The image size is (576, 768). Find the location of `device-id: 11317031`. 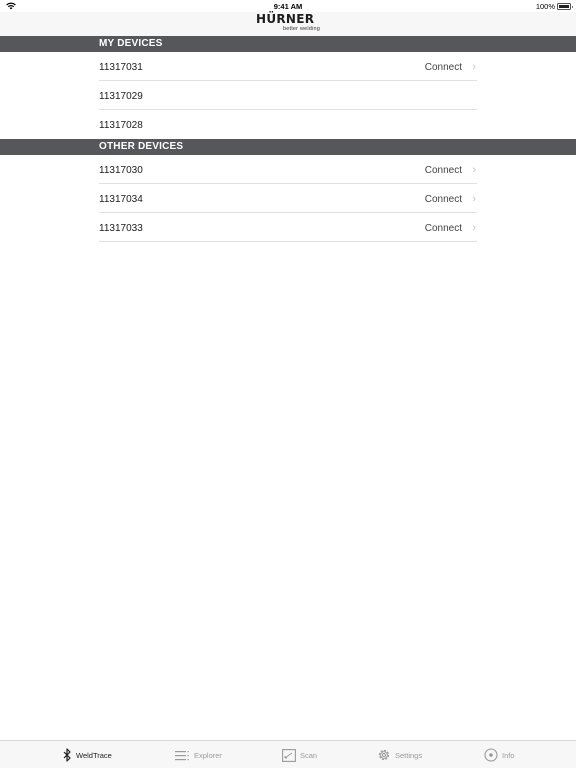

device-id: 11317031 is located at coordinates (121, 67).